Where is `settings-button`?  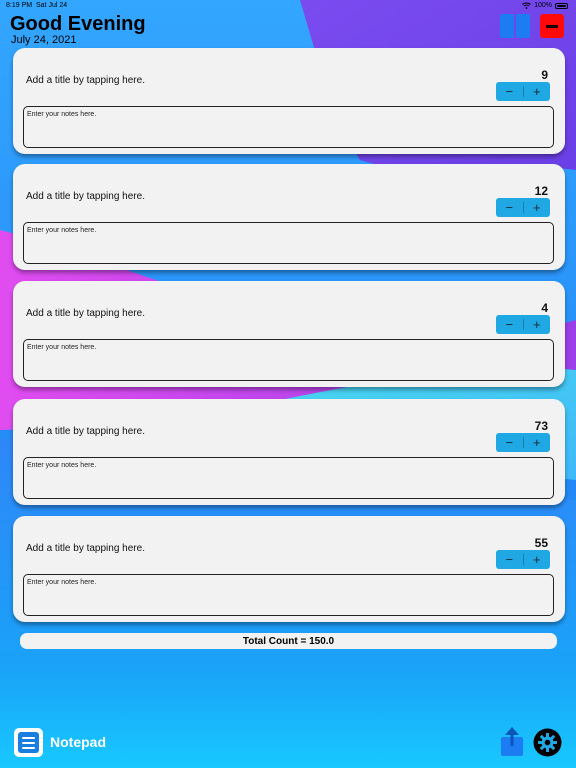
settings-button is located at coordinates (547, 742).